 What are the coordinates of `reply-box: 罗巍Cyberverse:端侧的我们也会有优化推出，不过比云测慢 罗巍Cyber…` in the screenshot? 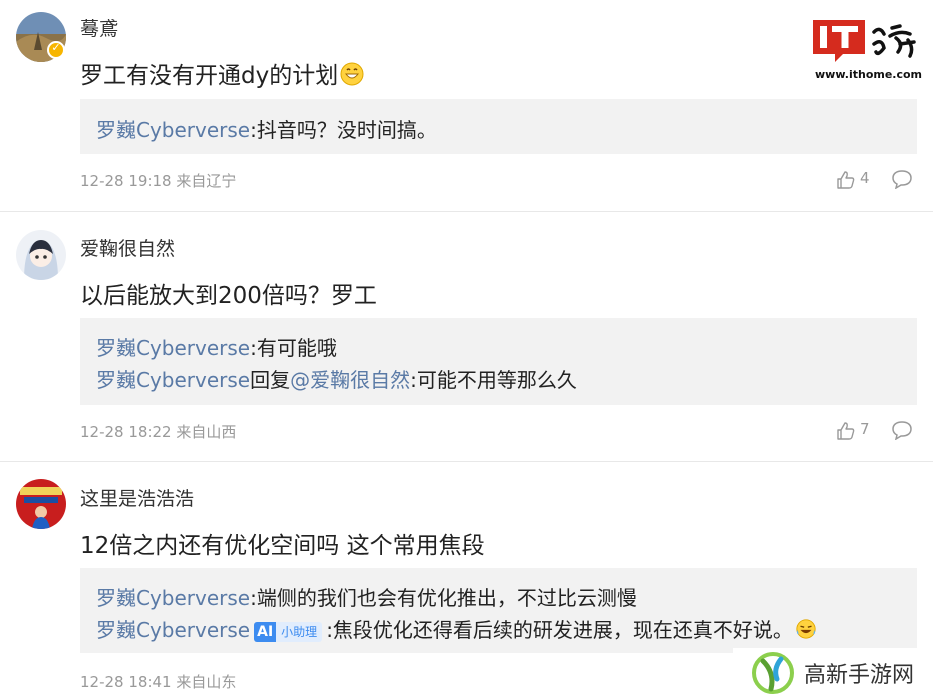 It's located at (498, 610).